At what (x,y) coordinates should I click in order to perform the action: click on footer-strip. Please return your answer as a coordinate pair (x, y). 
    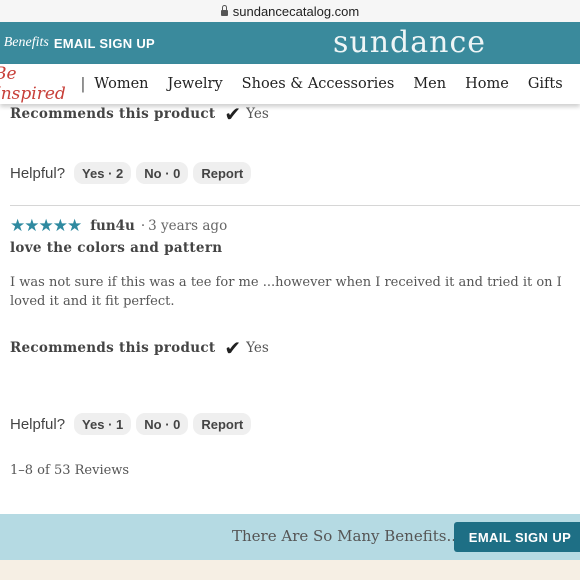
    Looking at the image, I should click on (290, 570).